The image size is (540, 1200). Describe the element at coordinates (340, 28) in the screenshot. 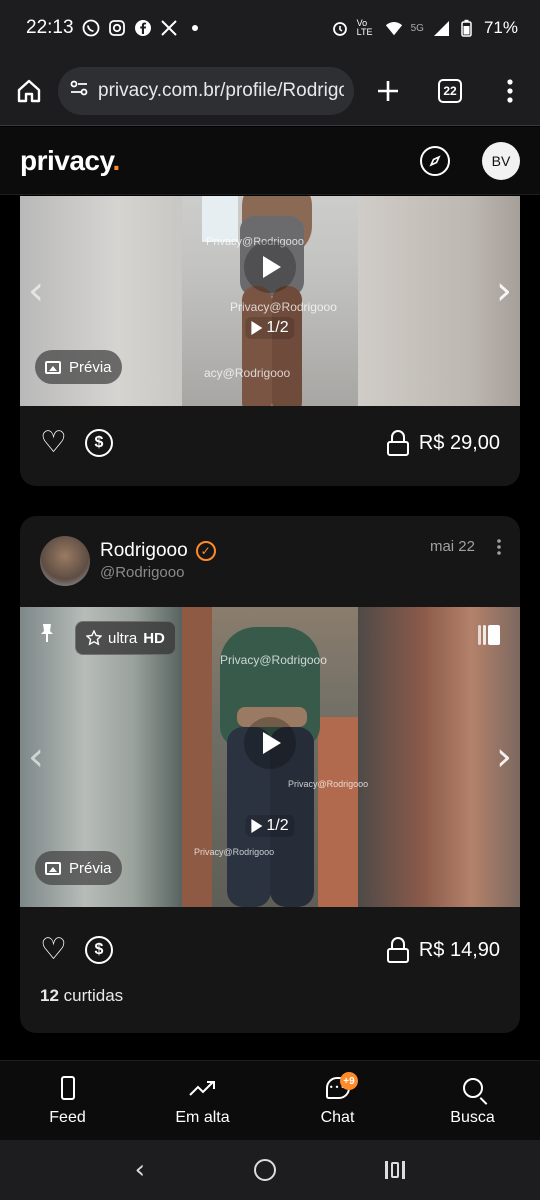

I see `alarm-icon` at that location.